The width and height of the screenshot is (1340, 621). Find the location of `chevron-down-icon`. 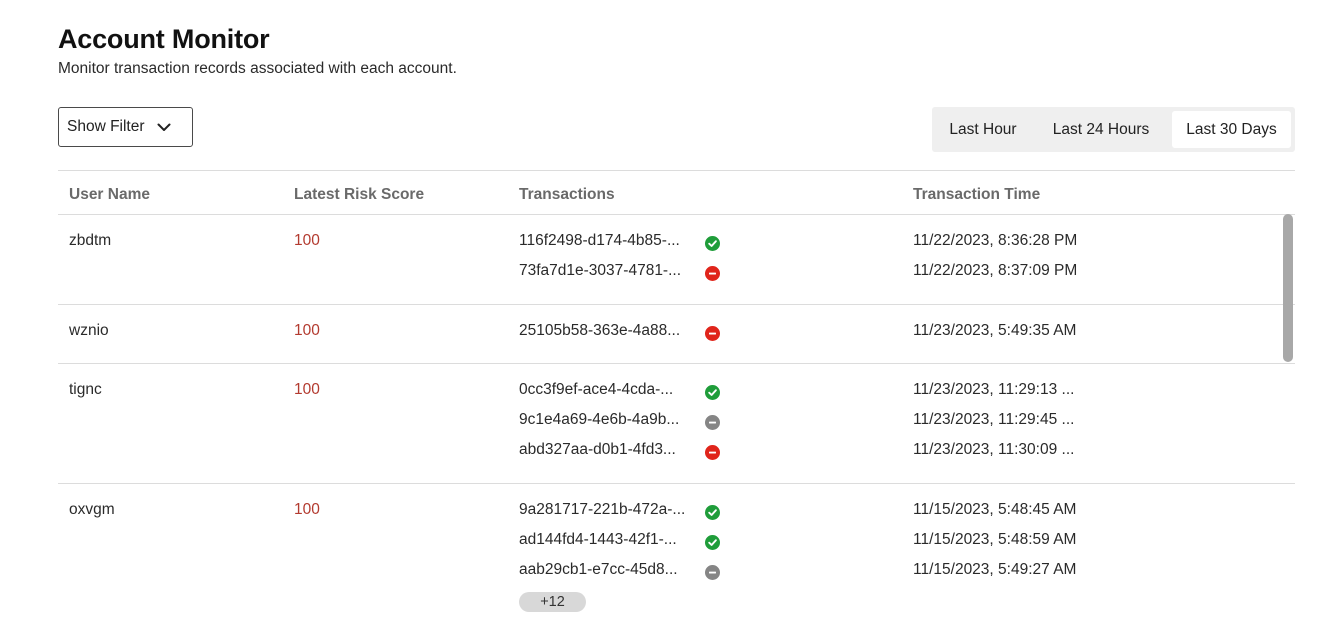

chevron-down-icon is located at coordinates (164, 127).